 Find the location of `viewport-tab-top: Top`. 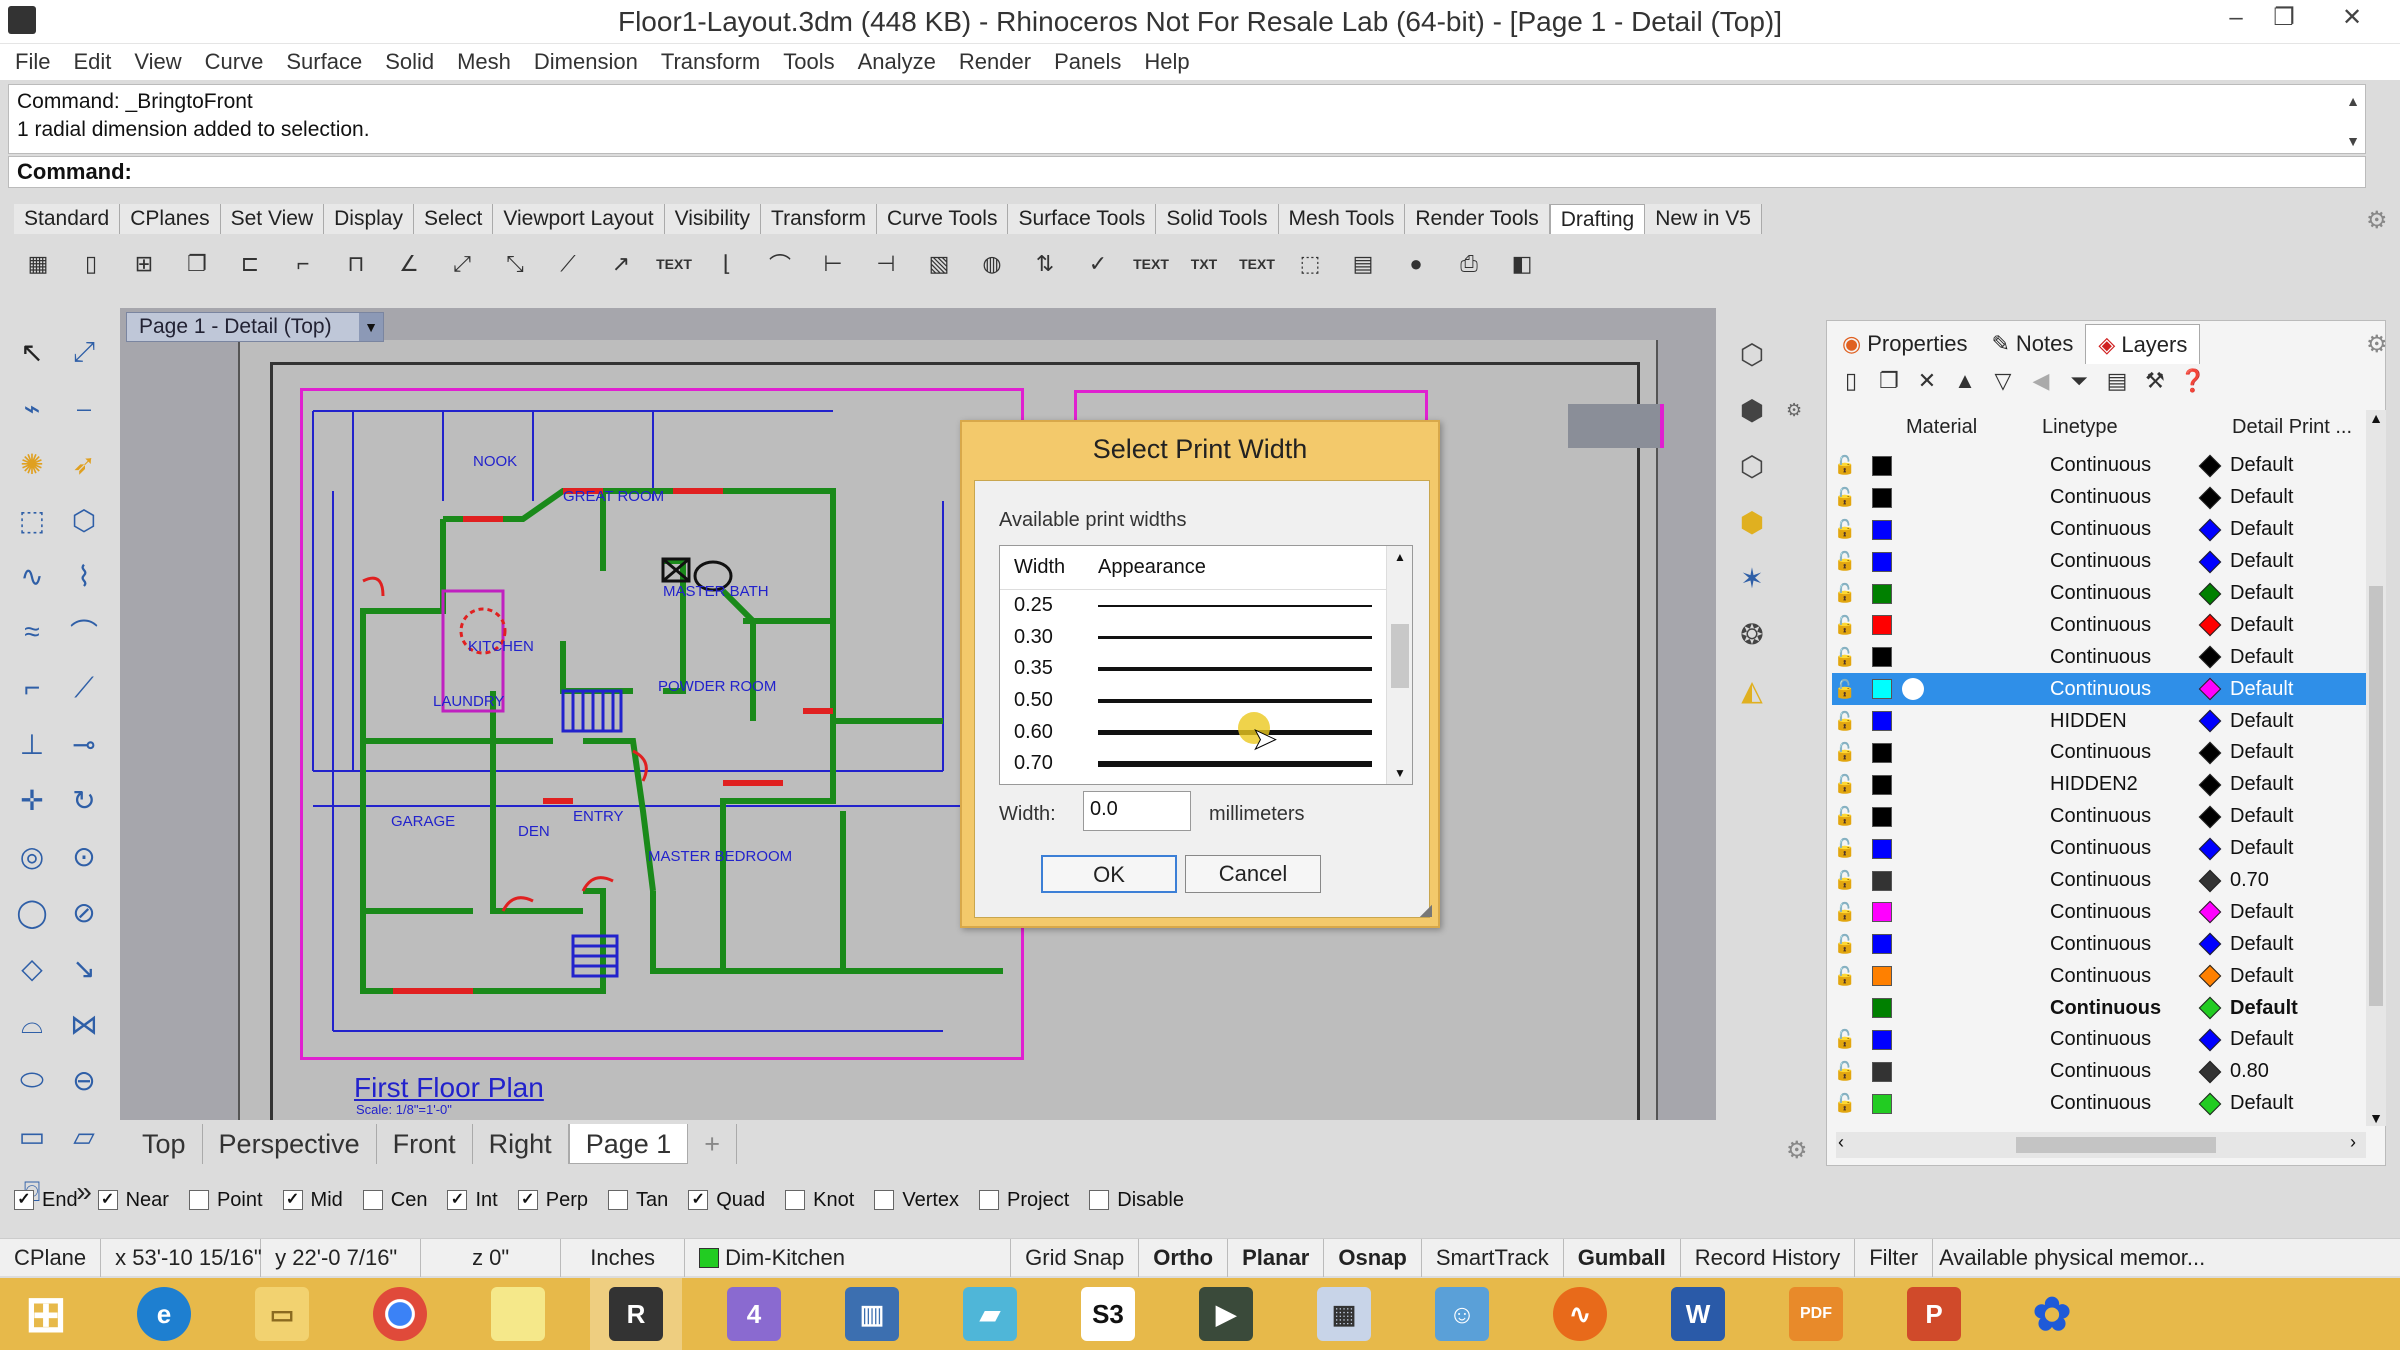

viewport-tab-top: Top is located at coordinates (164, 1144).